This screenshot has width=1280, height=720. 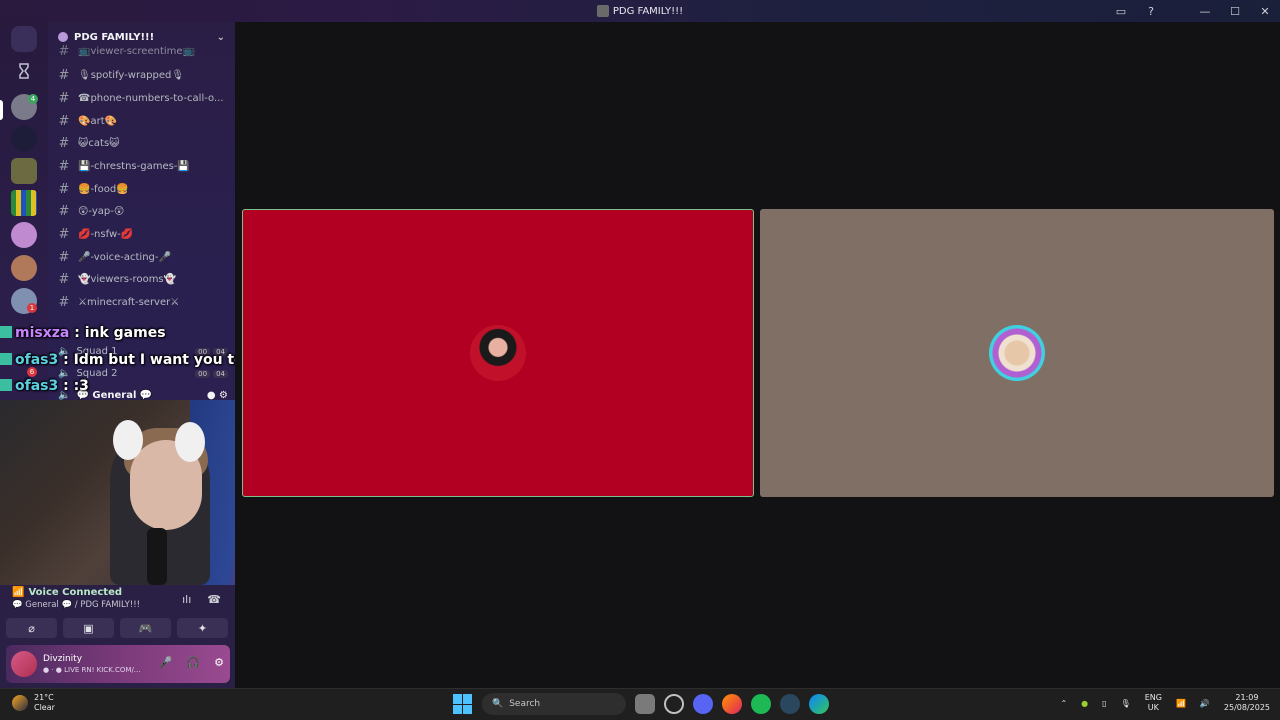 What do you see at coordinates (1104, 703) in the screenshot?
I see `usb-icon: ▯` at bounding box center [1104, 703].